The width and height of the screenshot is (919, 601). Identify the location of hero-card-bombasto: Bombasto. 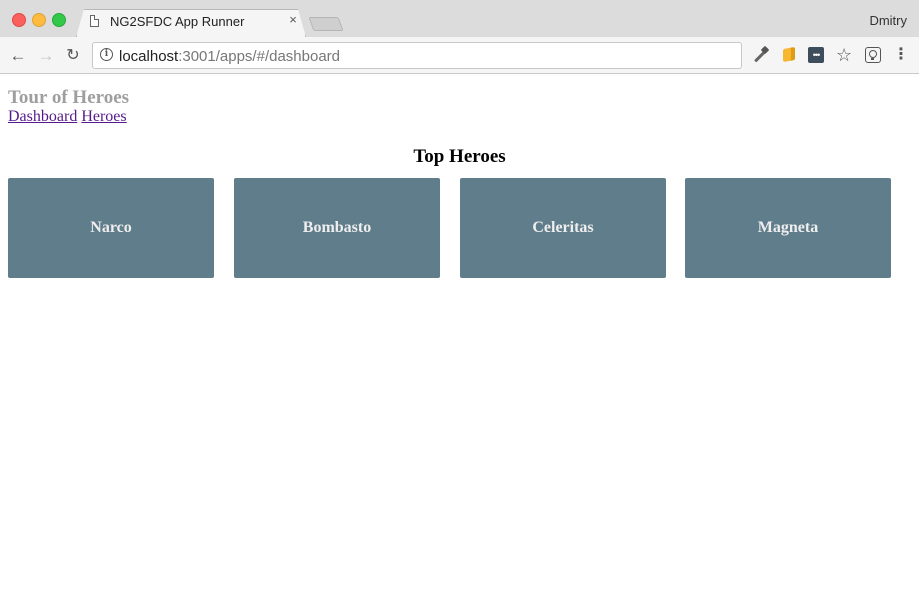
(337, 228).